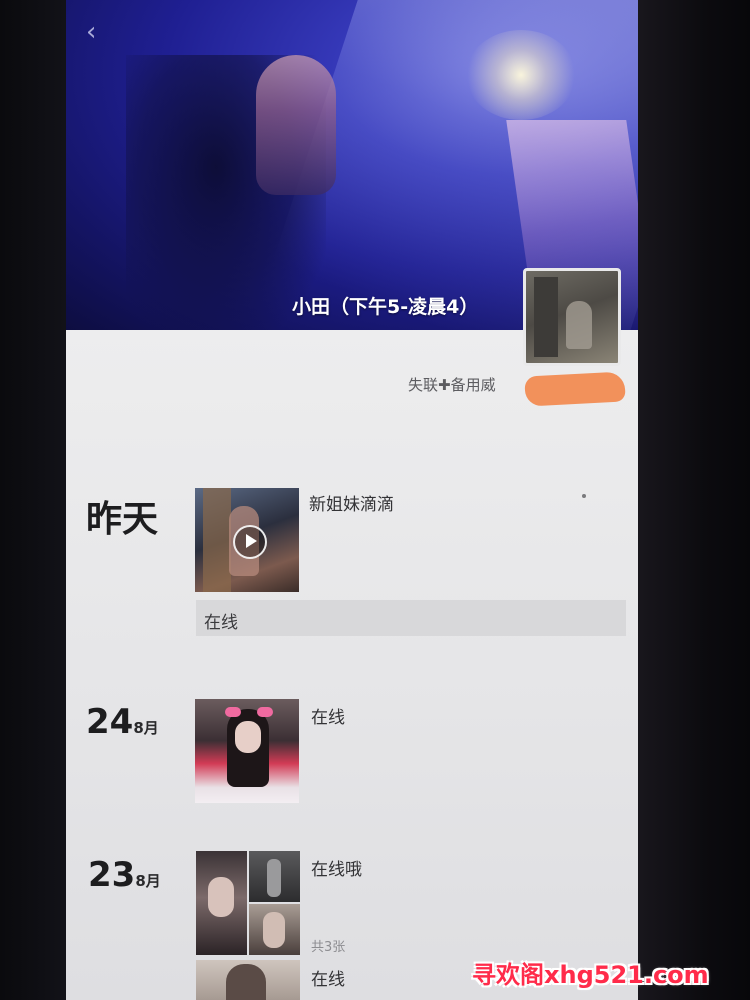  I want to click on feed-date-24: 248月, so click(122, 722).